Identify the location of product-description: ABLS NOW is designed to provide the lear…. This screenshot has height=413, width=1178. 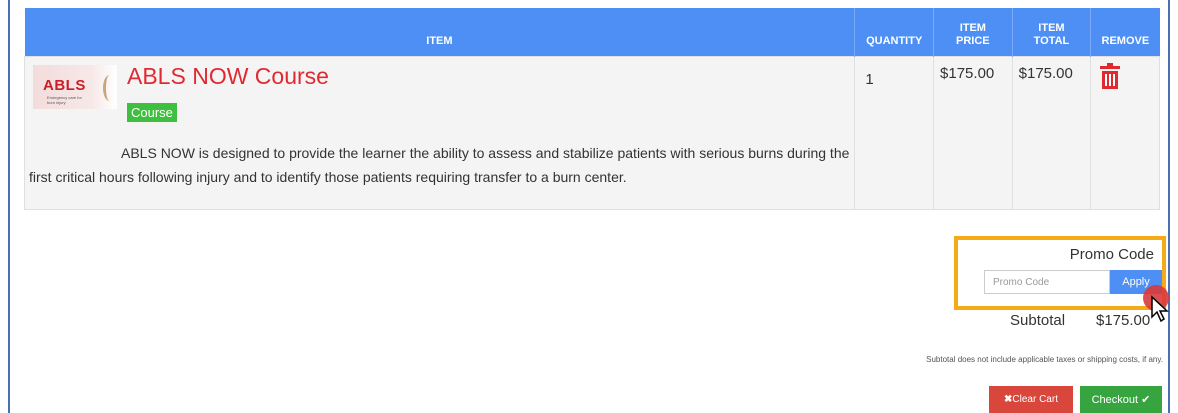
(439, 164).